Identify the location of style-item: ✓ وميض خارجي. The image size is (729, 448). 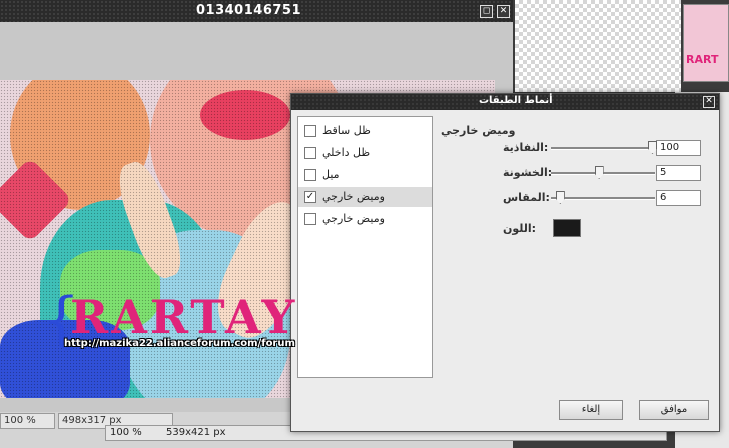
(365, 197).